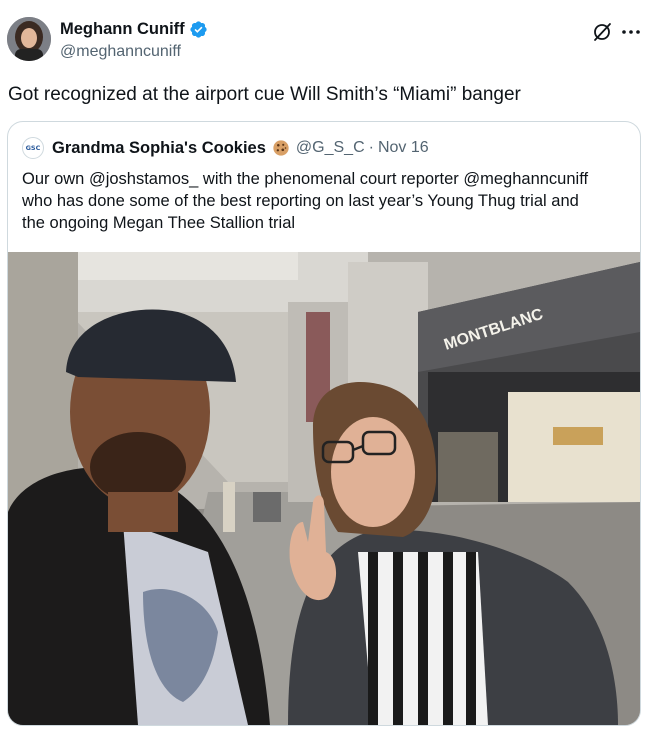  I want to click on quoted-author-handle: @G_S_C, so click(330, 148).